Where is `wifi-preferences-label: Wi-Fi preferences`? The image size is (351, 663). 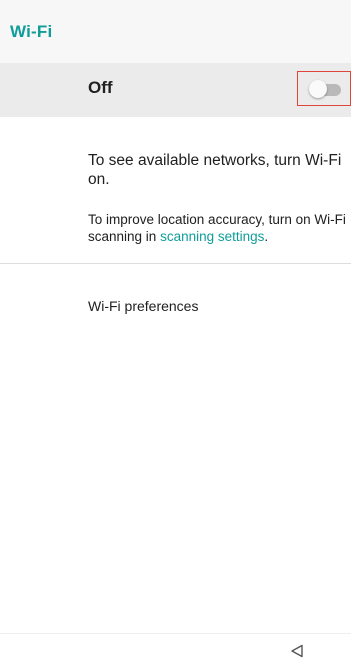
wifi-preferences-label: Wi-Fi preferences is located at coordinates (143, 306).